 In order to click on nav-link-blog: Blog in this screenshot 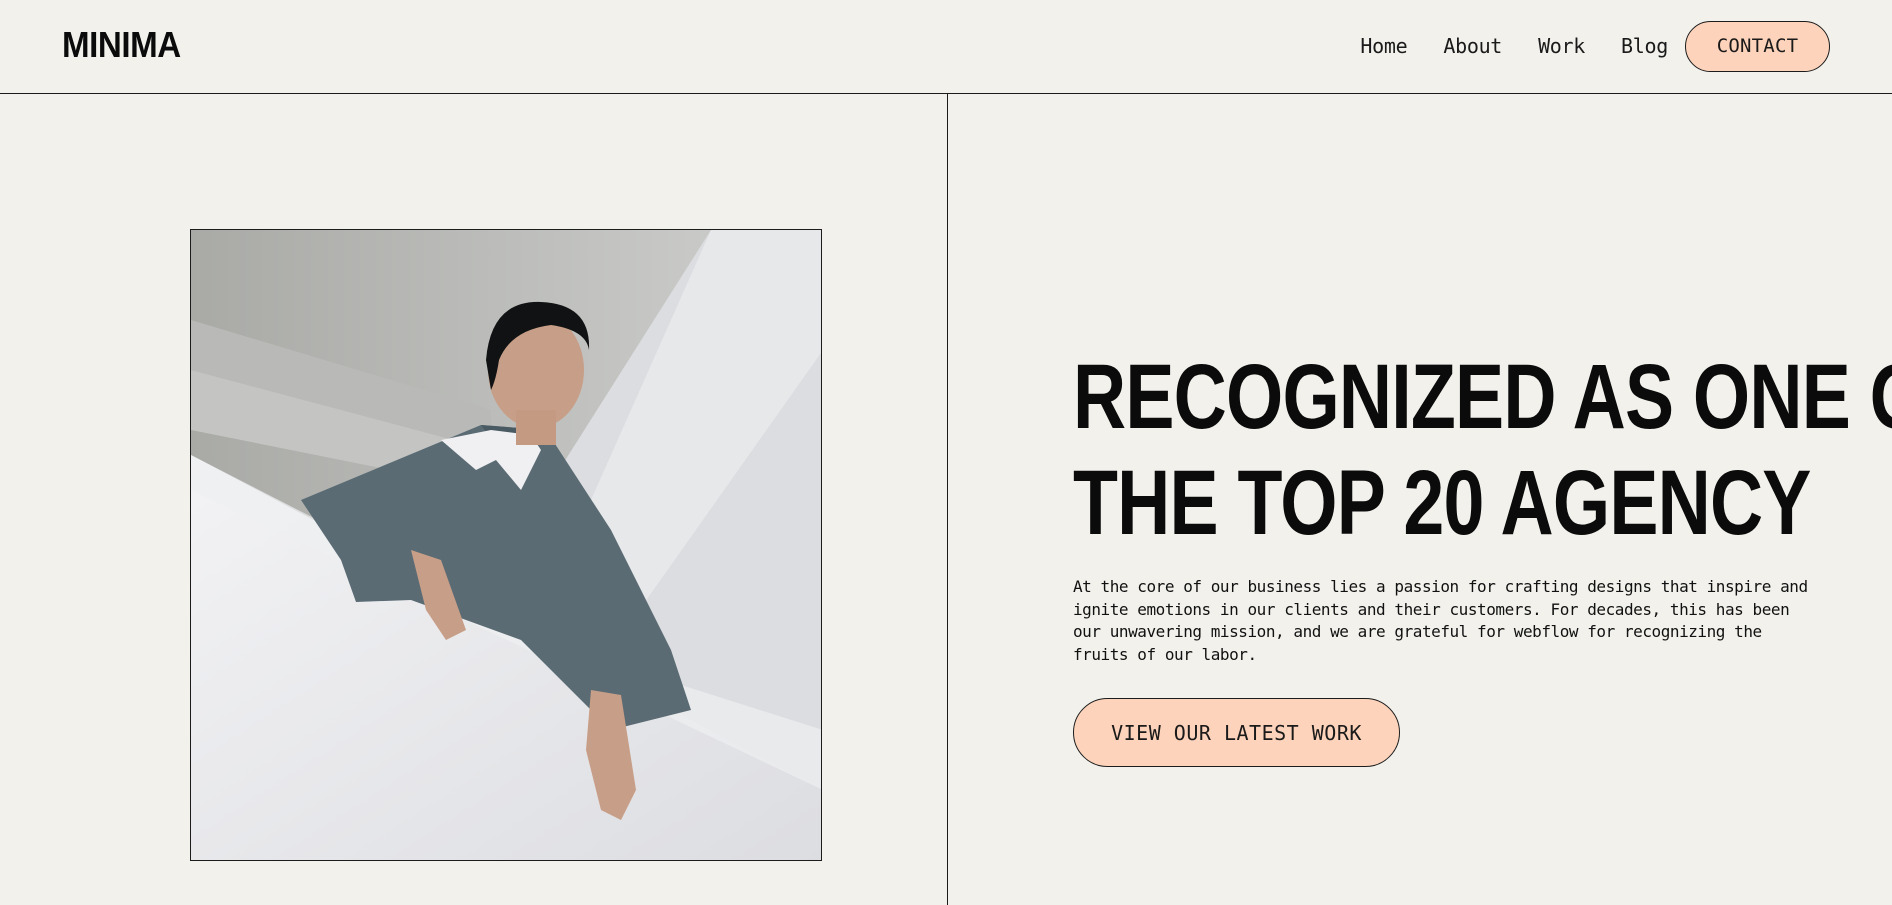, I will do `click(1644, 46)`.